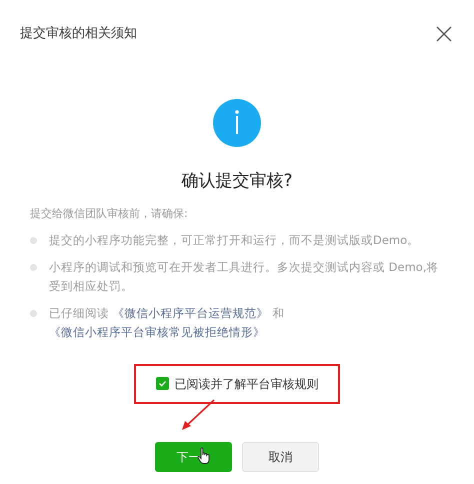  What do you see at coordinates (280, 457) in the screenshot?
I see `cancel-button: 取消` at bounding box center [280, 457].